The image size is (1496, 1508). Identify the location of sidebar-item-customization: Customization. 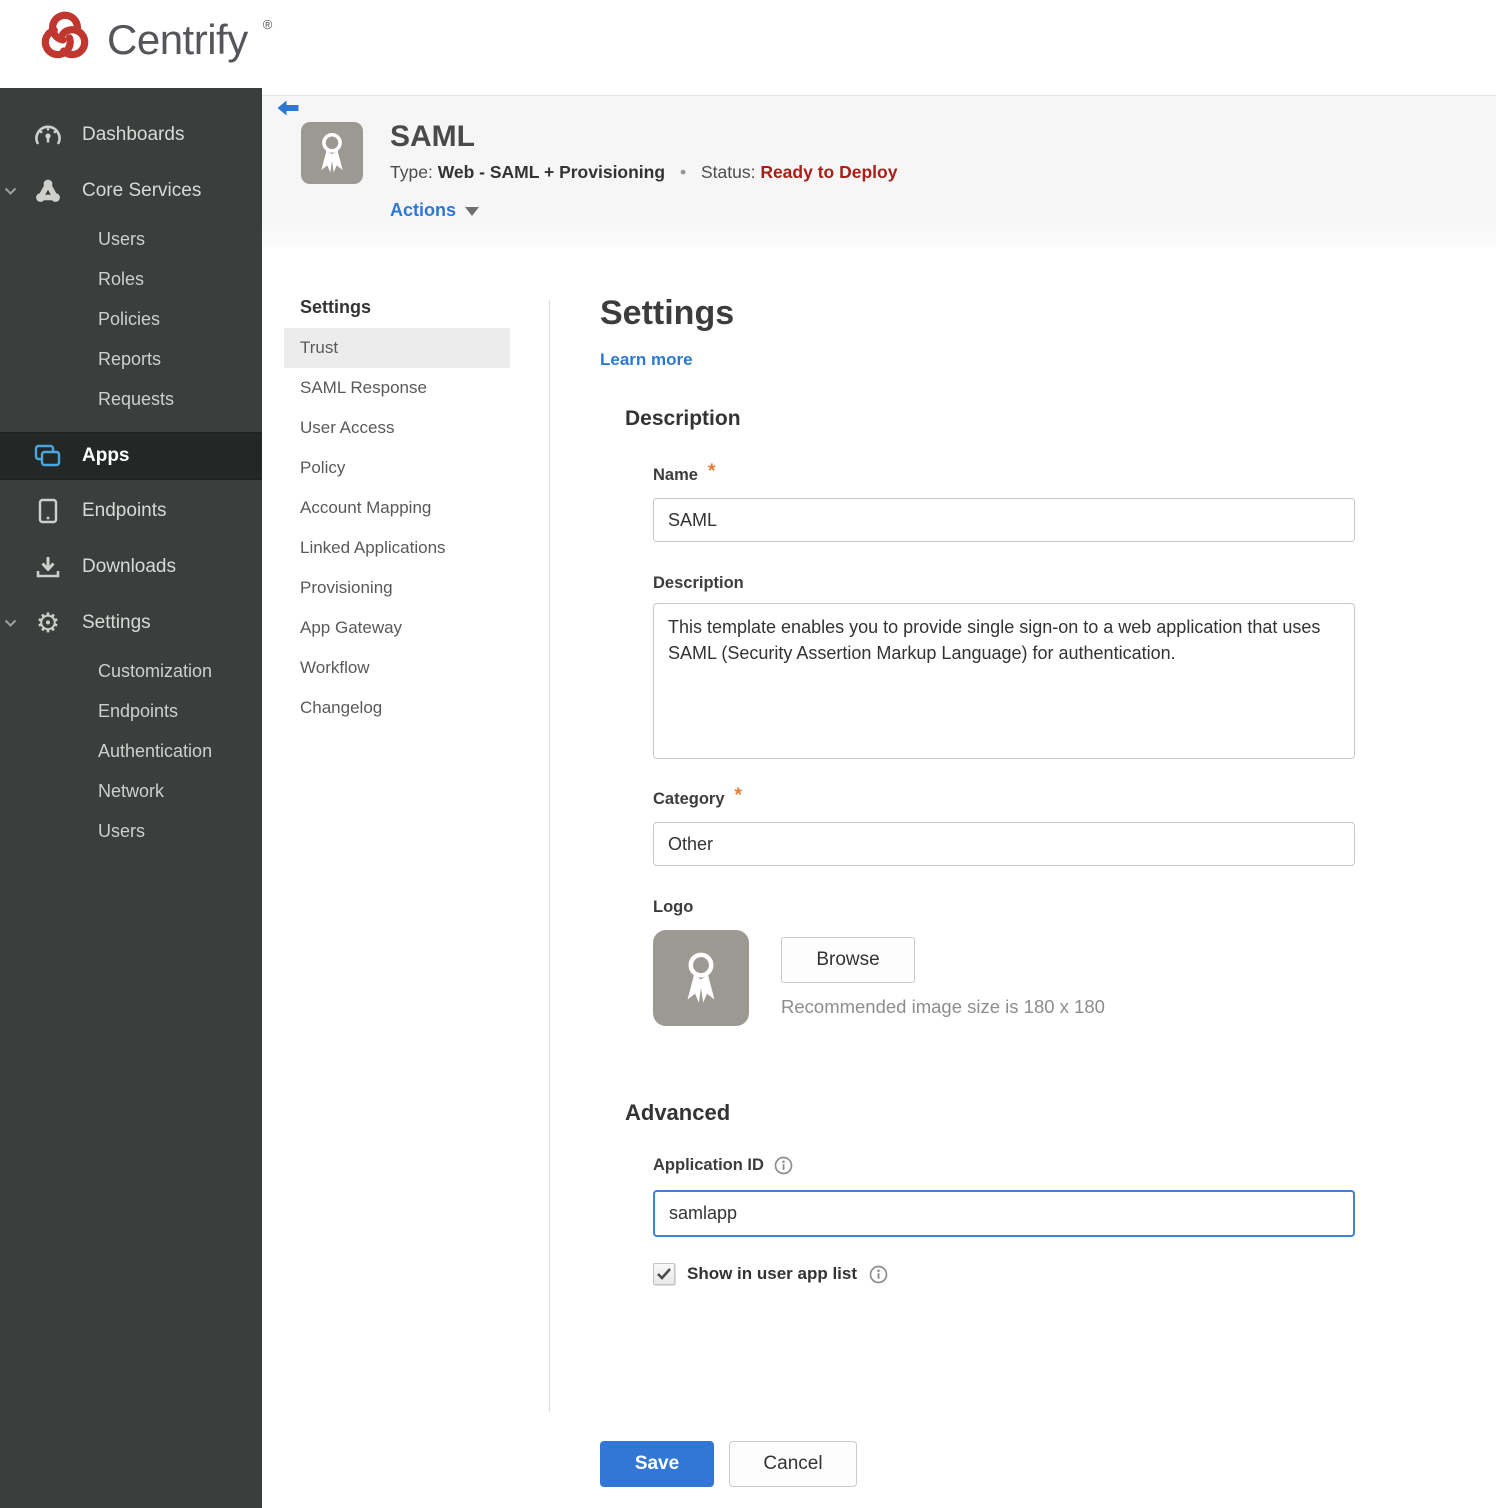
(131, 671).